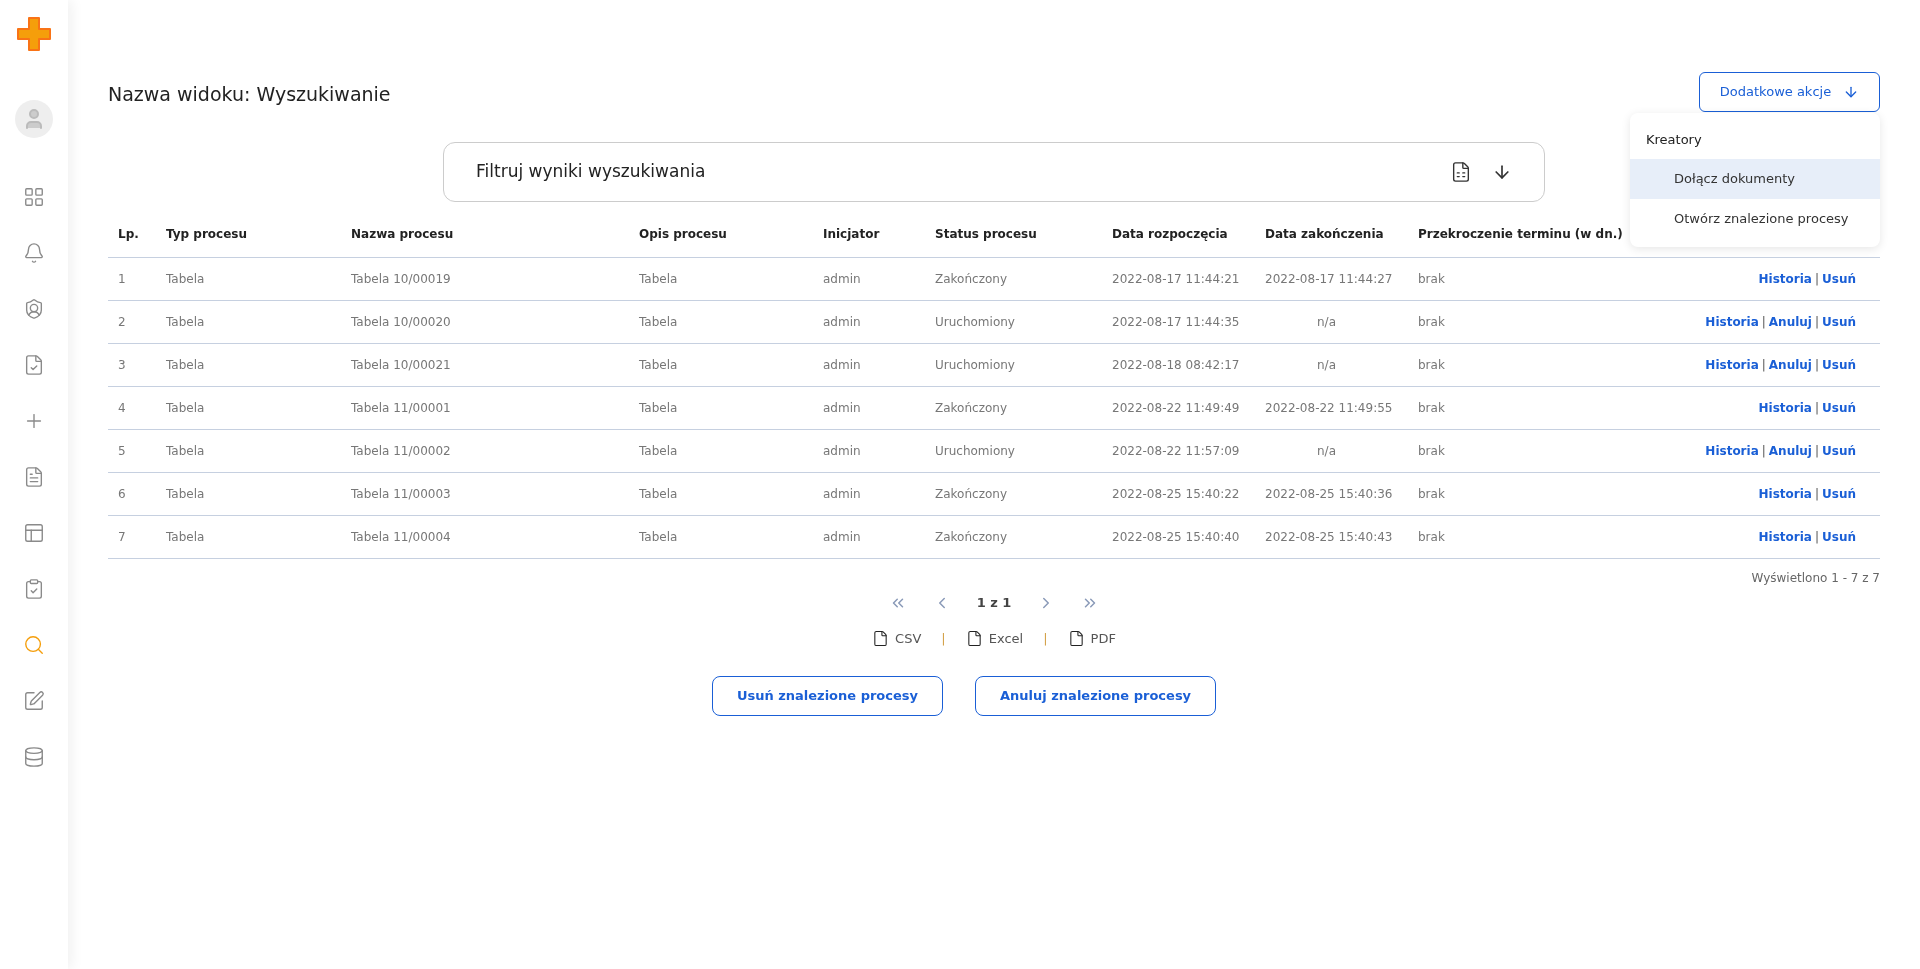  What do you see at coordinates (1096, 696) in the screenshot?
I see `outline-button: Anuluj znalezione procesy` at bounding box center [1096, 696].